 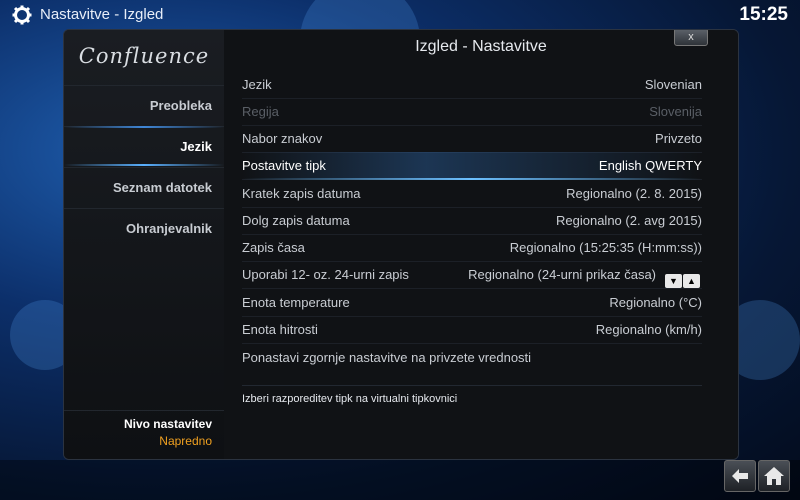 What do you see at coordinates (144, 228) in the screenshot?
I see `sidebar-item-ohranjevalnik: Ohranjevalnik` at bounding box center [144, 228].